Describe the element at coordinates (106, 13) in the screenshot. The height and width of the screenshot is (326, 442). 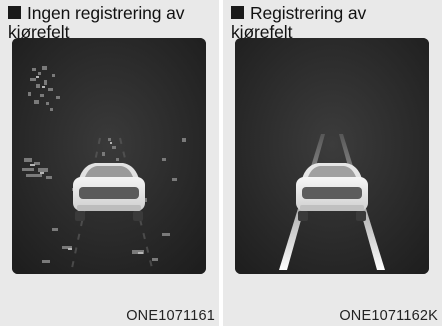
I see `title-line-1: Ingen registrering av` at that location.